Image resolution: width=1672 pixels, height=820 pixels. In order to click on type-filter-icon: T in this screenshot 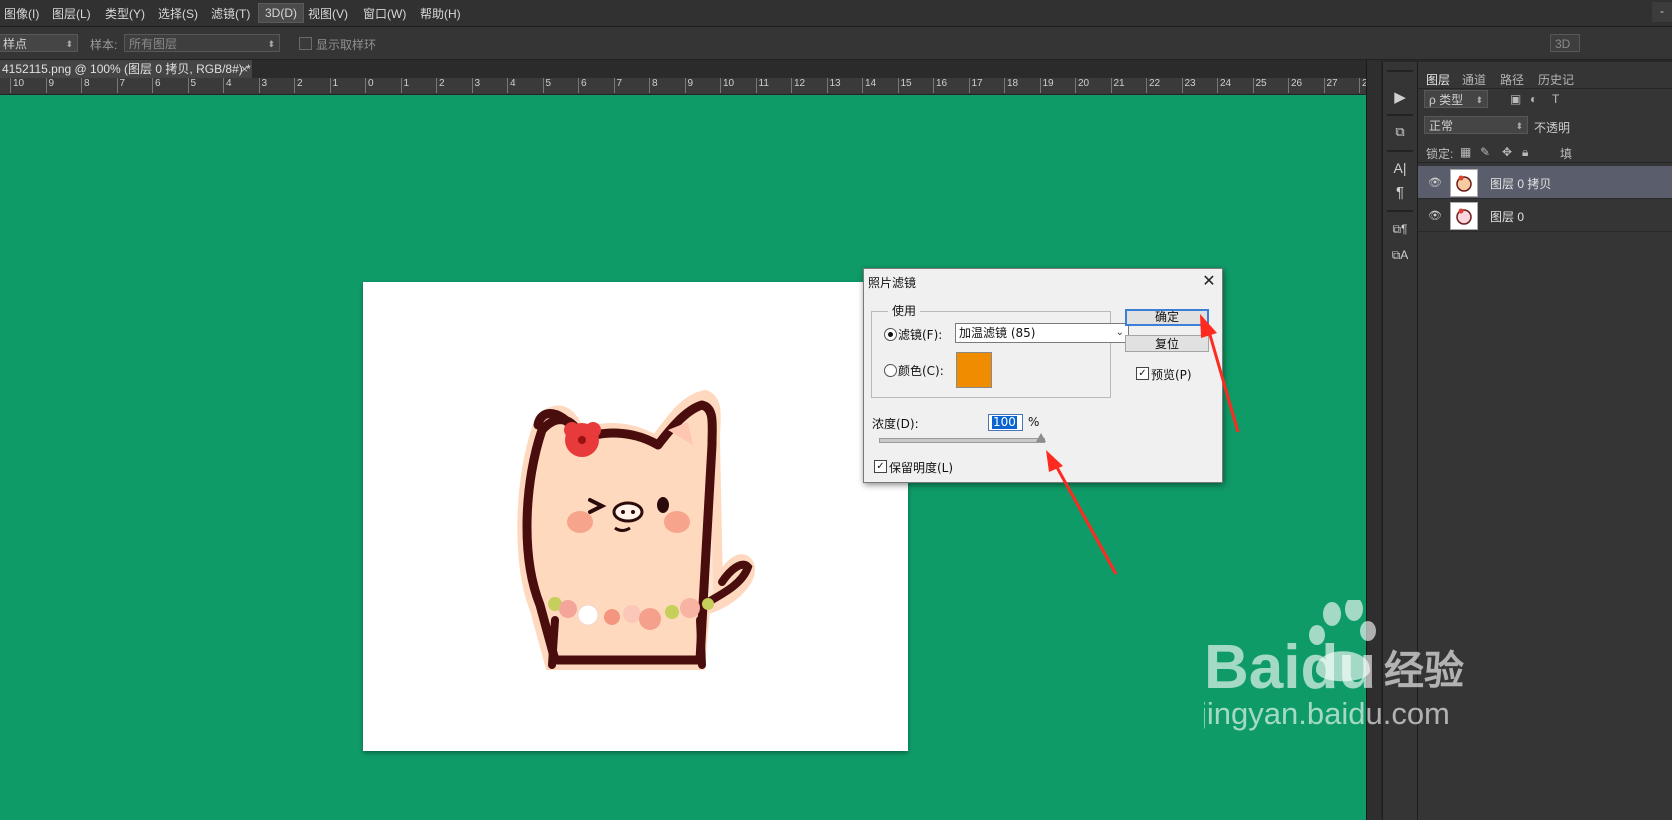, I will do `click(1555, 99)`.